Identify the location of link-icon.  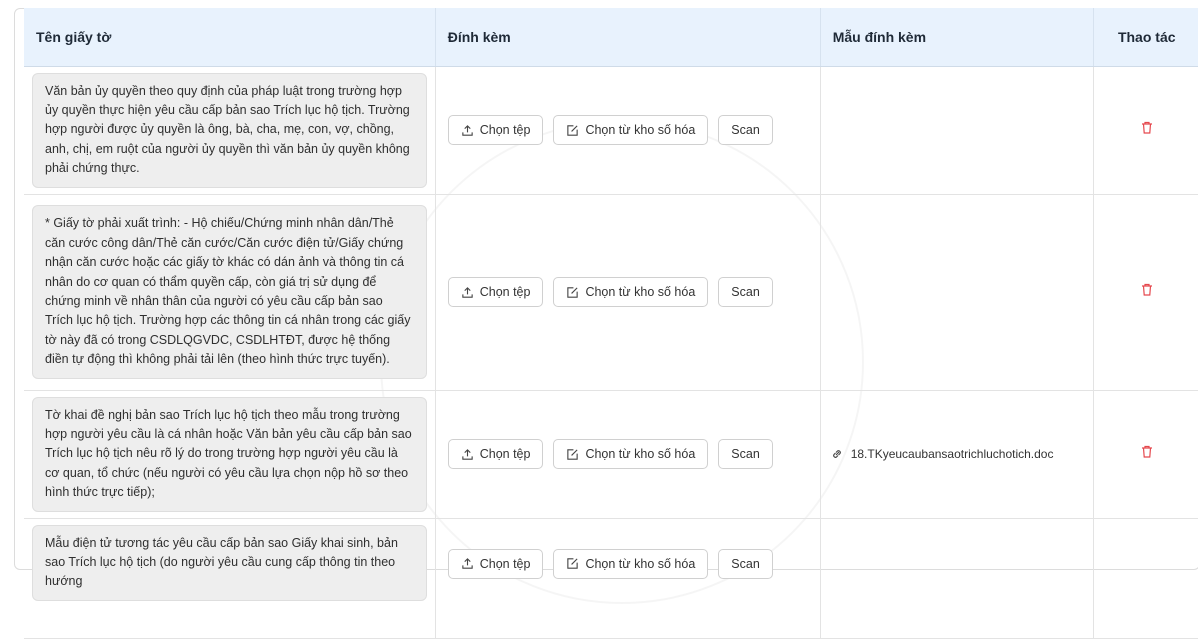
(836, 454).